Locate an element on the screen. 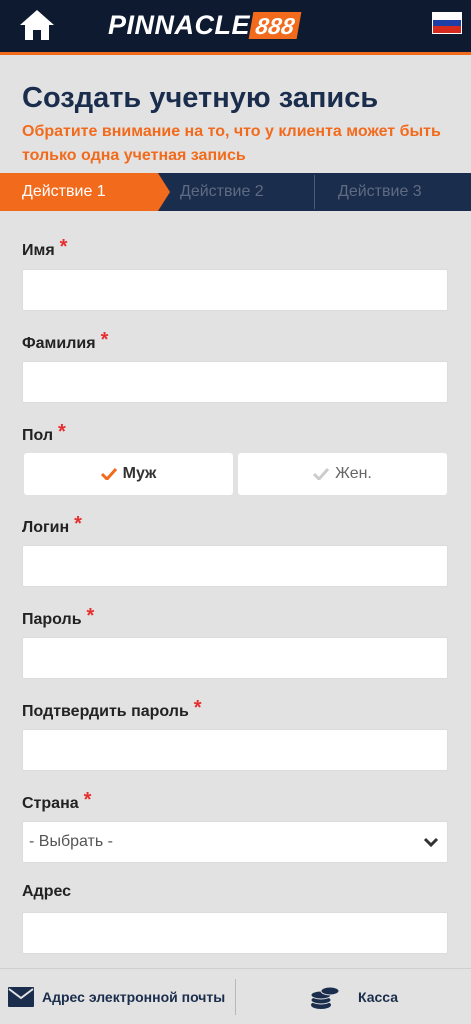 The height and width of the screenshot is (1024, 471). password-label-text: Пароль is located at coordinates (52, 619).